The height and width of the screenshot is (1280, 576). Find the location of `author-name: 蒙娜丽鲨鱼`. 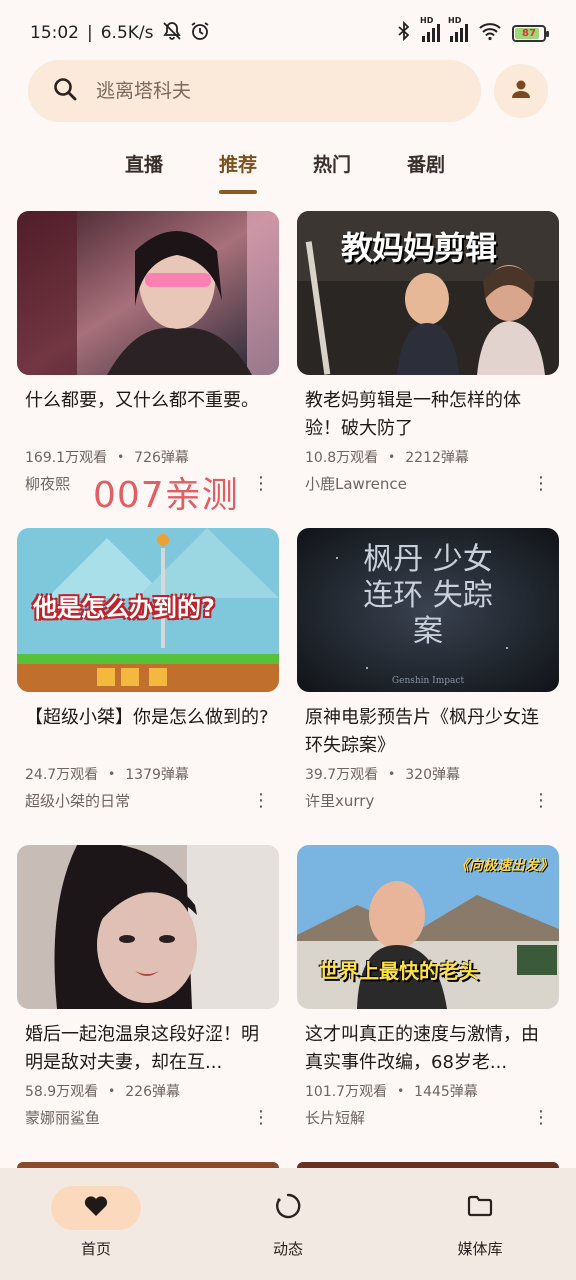

author-name: 蒙娜丽鲨鱼 is located at coordinates (62, 1117).